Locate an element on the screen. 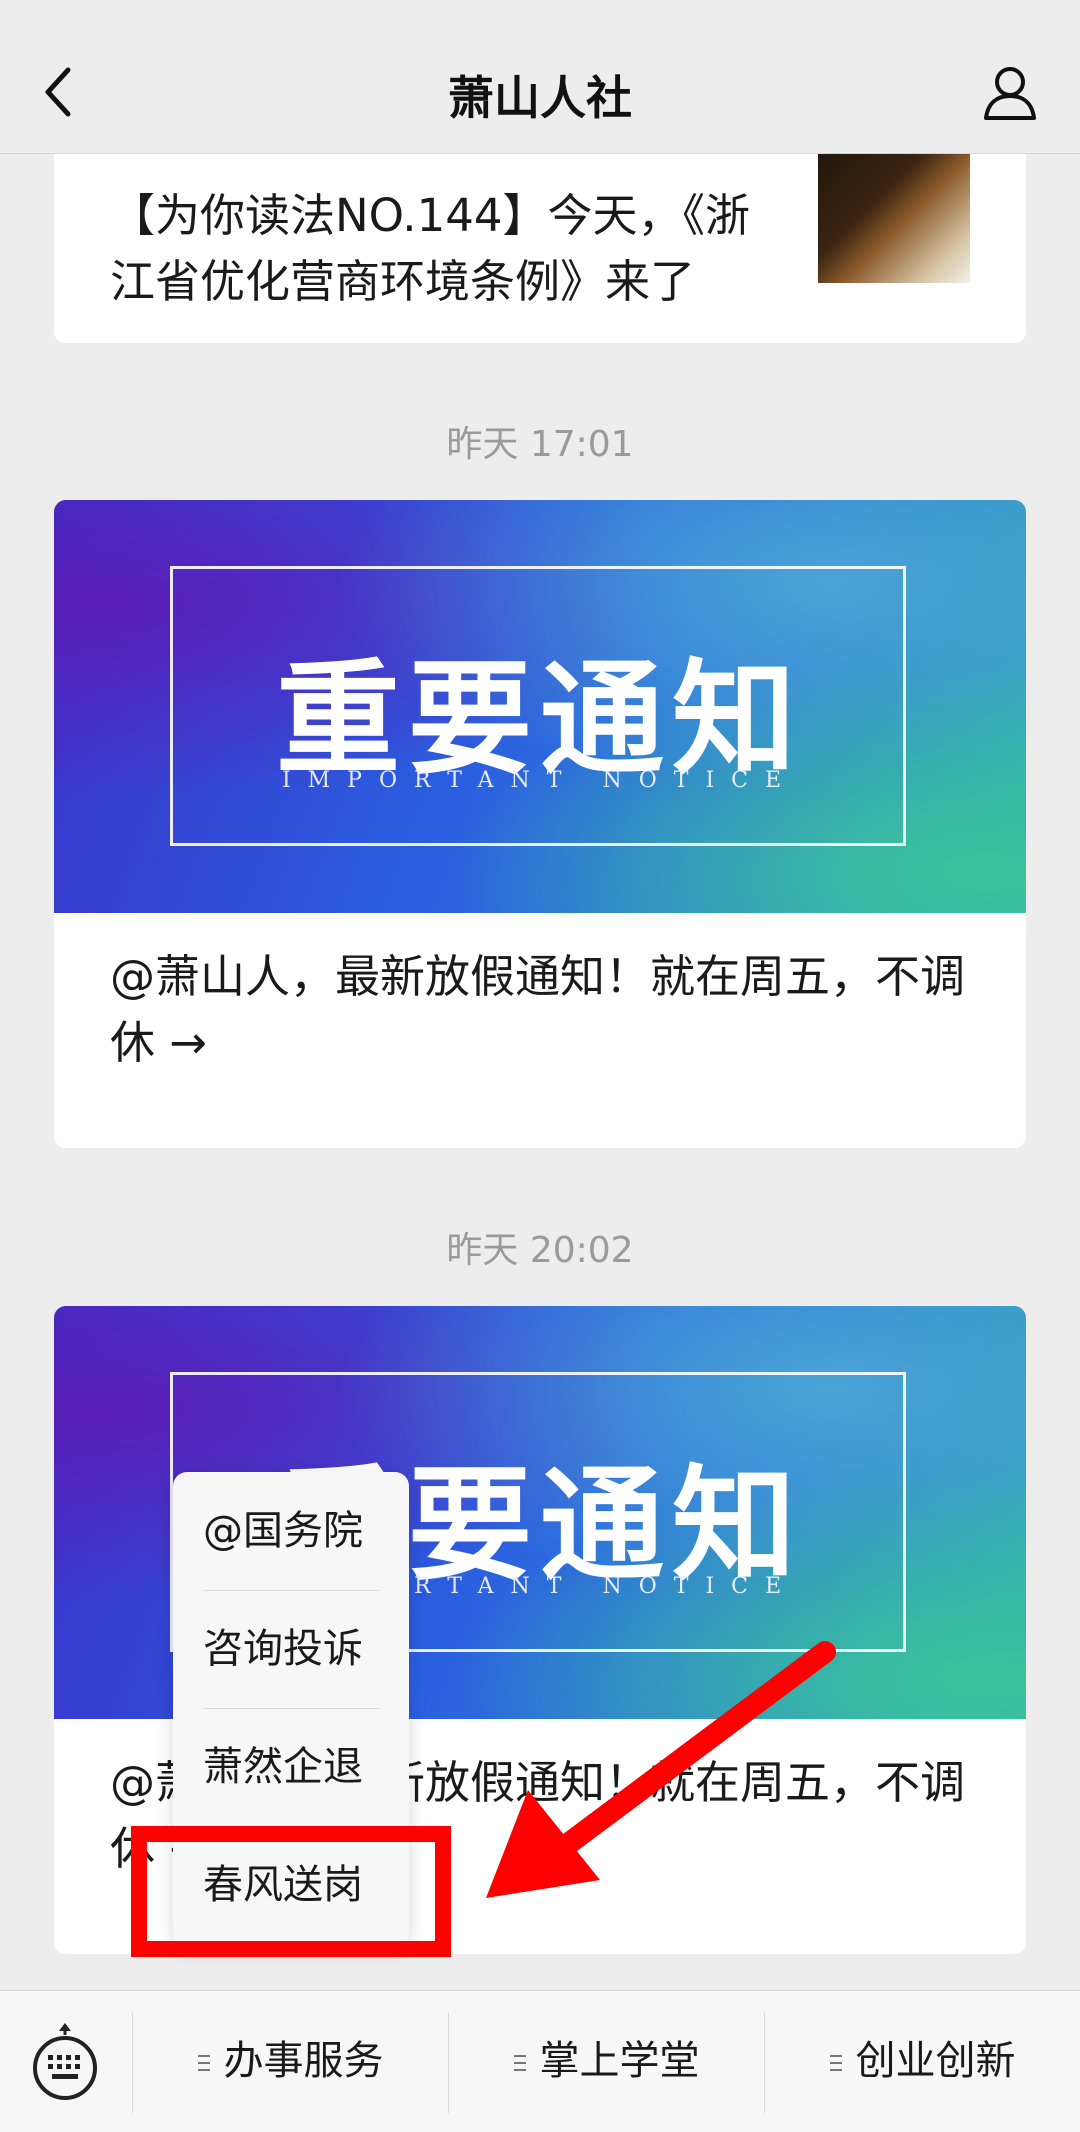  menu-button-label: 办事服务 is located at coordinates (303, 2061).